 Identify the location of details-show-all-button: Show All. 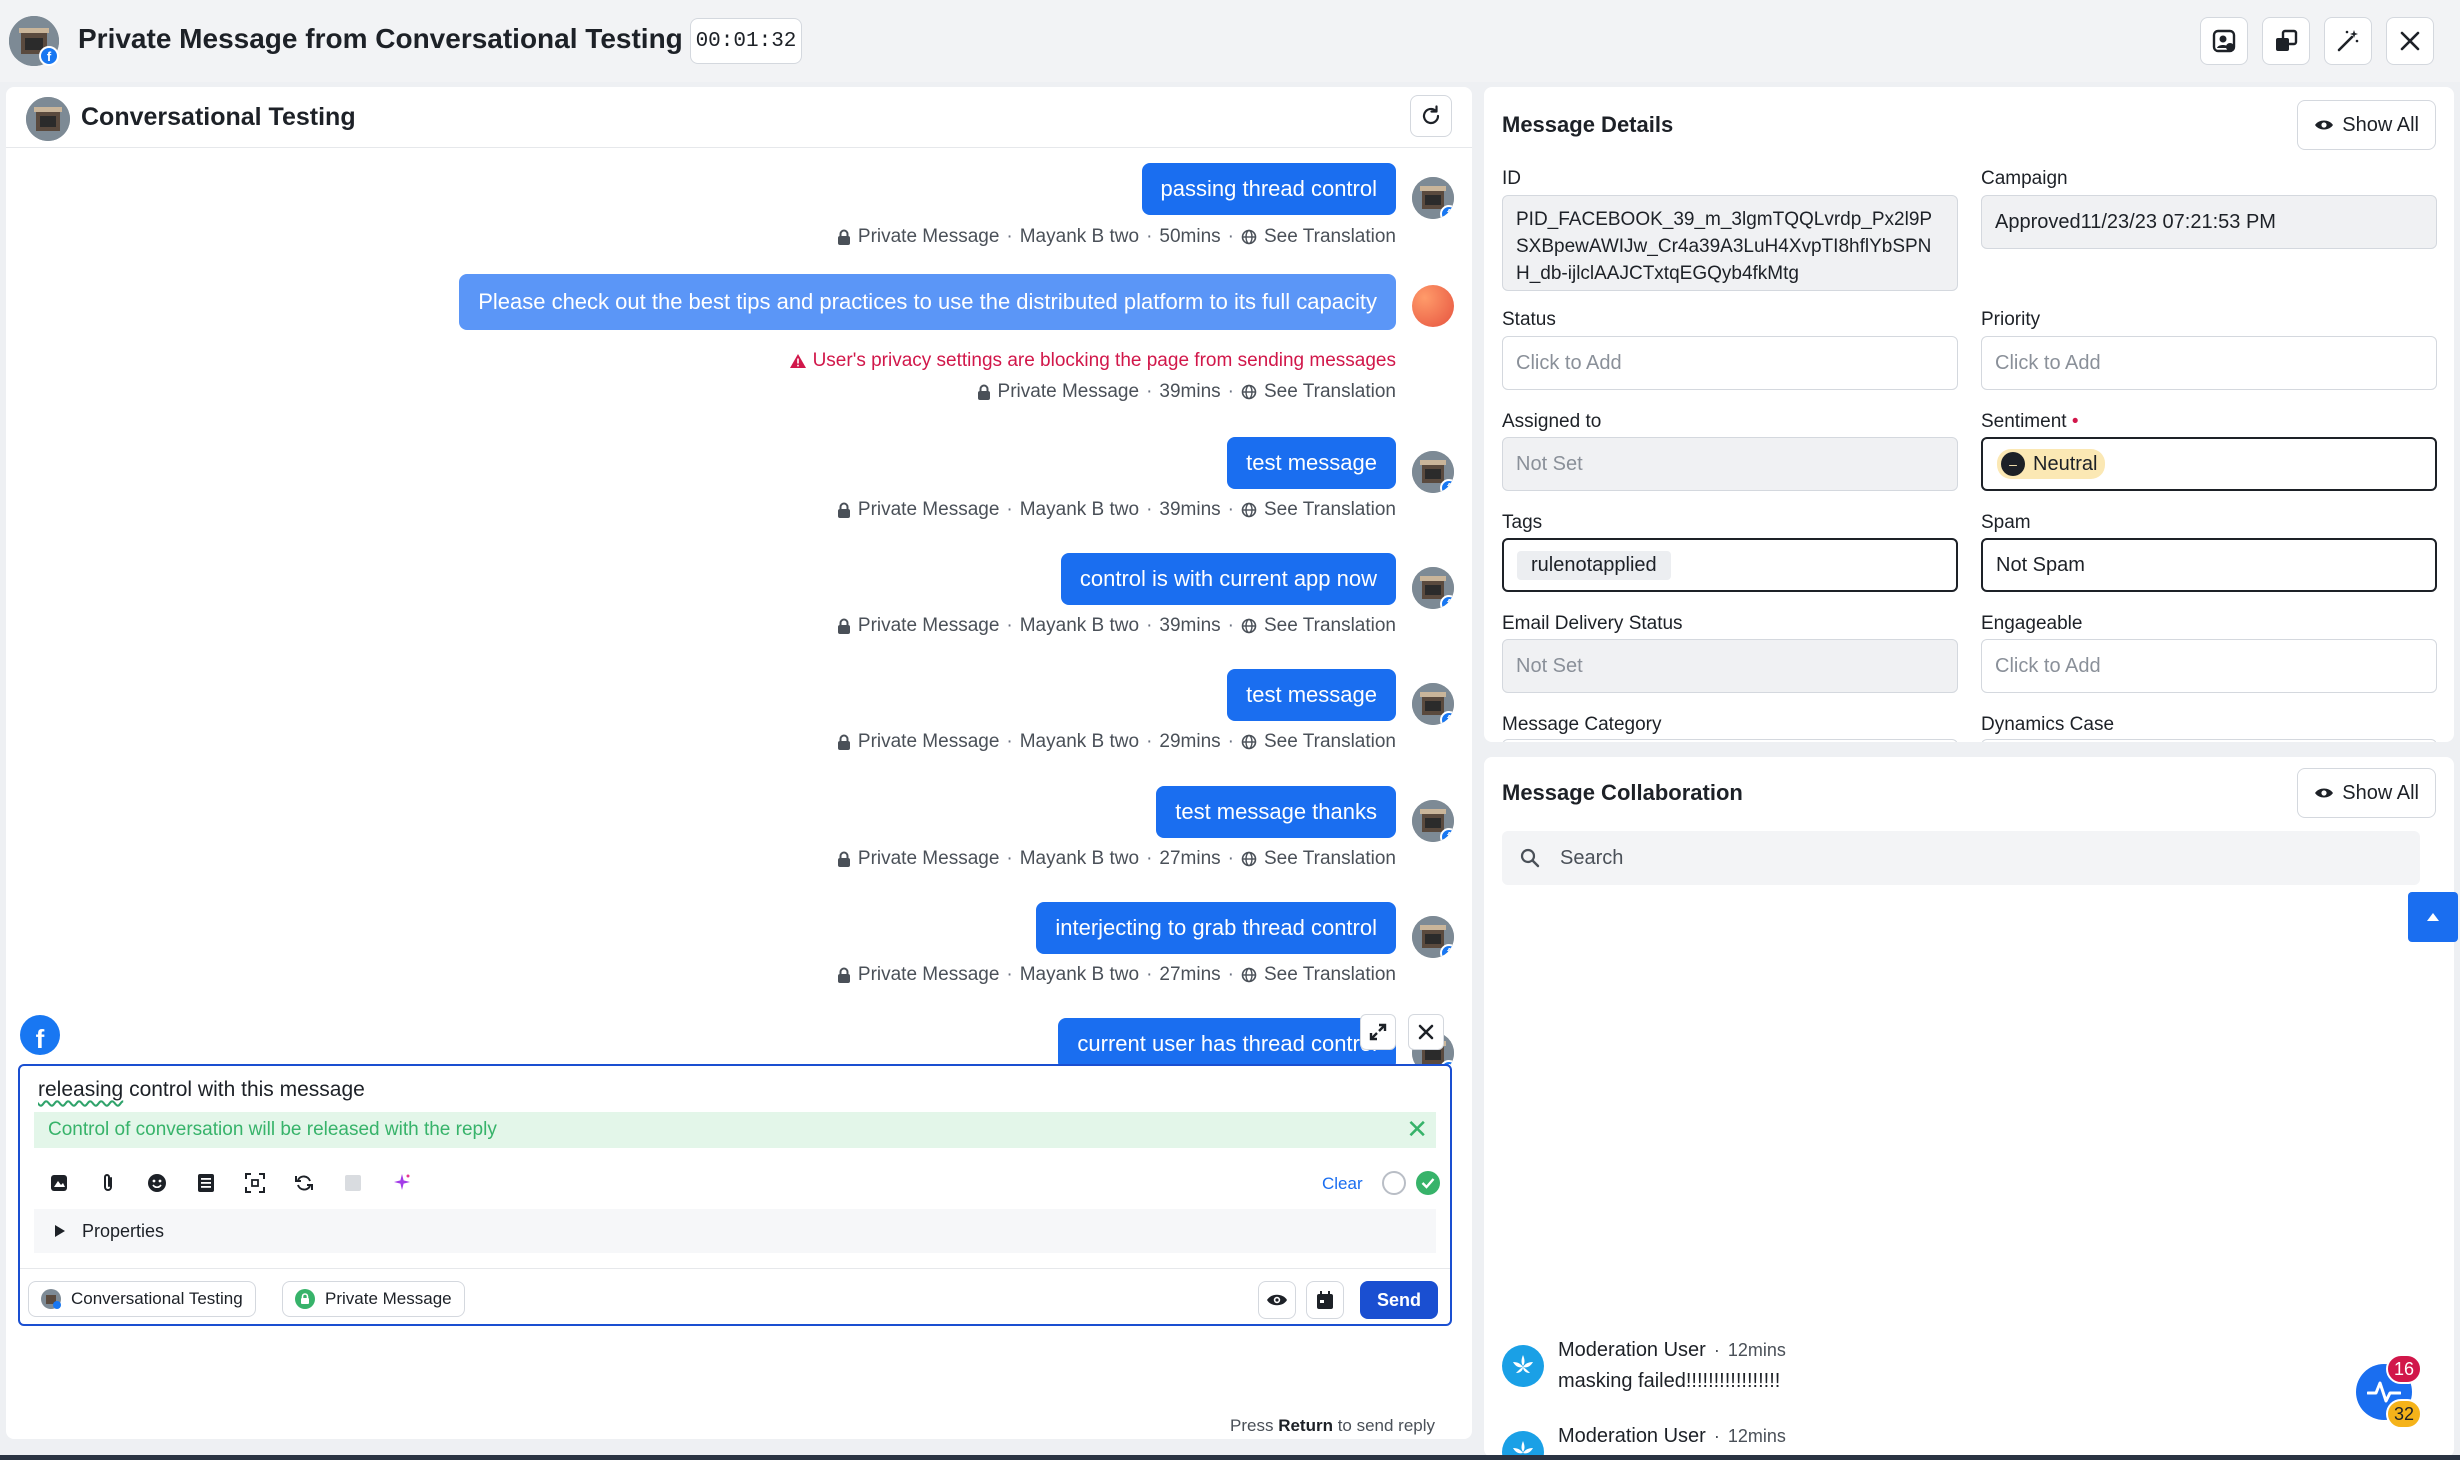
(2366, 125).